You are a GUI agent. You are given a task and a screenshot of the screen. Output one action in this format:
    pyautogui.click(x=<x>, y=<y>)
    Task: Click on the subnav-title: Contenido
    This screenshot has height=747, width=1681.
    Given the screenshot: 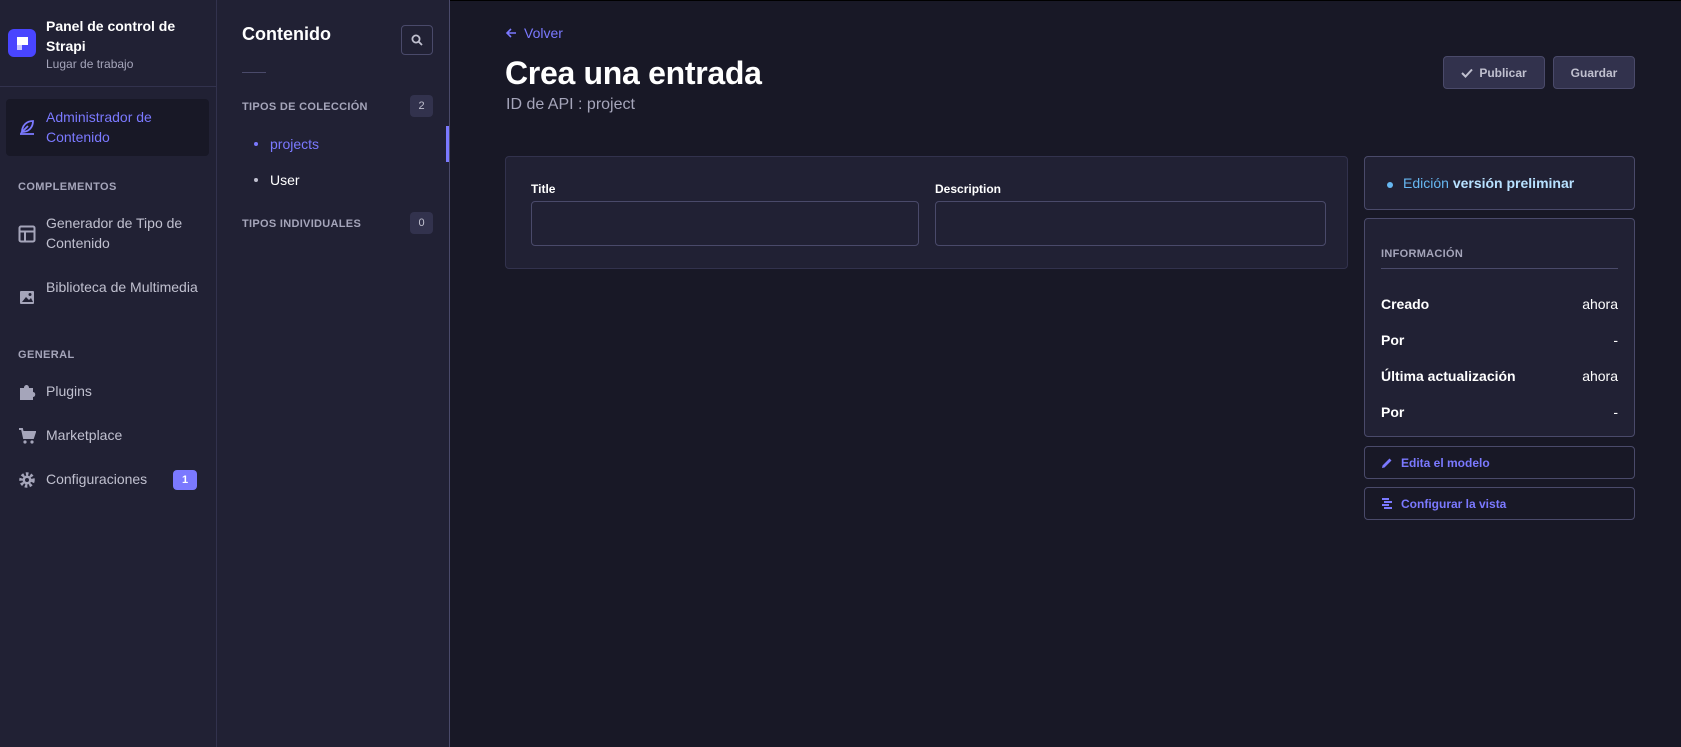 What is the action you would take?
    pyautogui.click(x=286, y=34)
    